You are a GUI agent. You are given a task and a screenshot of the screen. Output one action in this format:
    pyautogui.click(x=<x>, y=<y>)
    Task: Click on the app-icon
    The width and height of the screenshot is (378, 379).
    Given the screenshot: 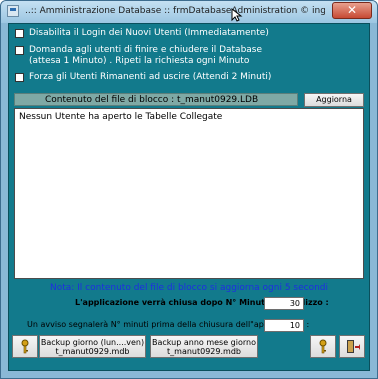 What is the action you would take?
    pyautogui.click(x=13, y=11)
    